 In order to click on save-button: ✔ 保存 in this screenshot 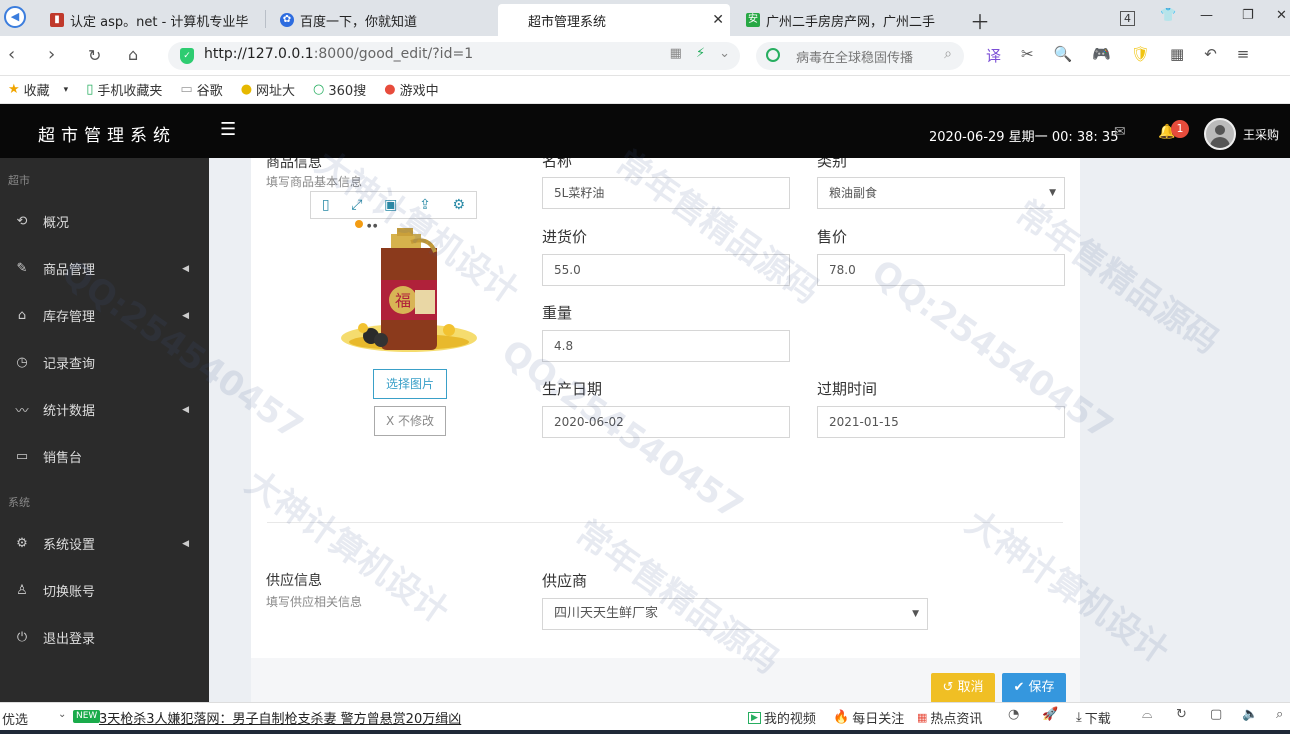, I will do `click(1034, 687)`.